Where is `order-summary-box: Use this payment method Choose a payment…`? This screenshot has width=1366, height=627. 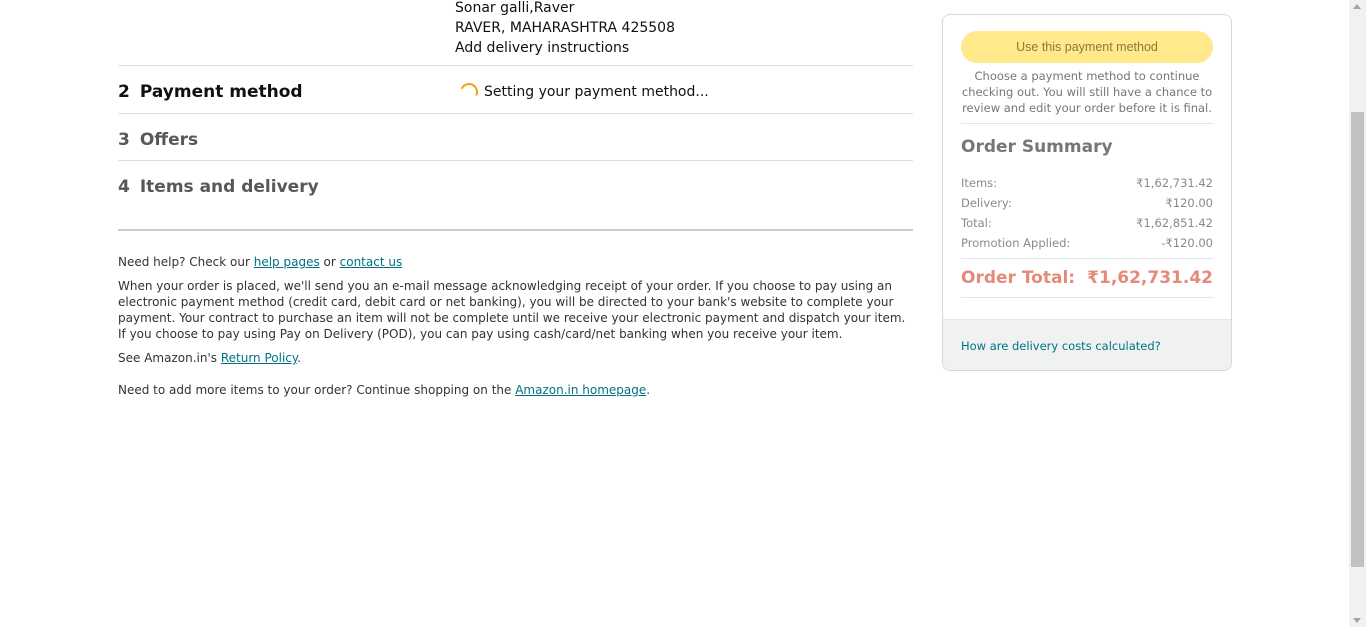
order-summary-box: Use this payment method Choose a payment… is located at coordinates (1087, 192).